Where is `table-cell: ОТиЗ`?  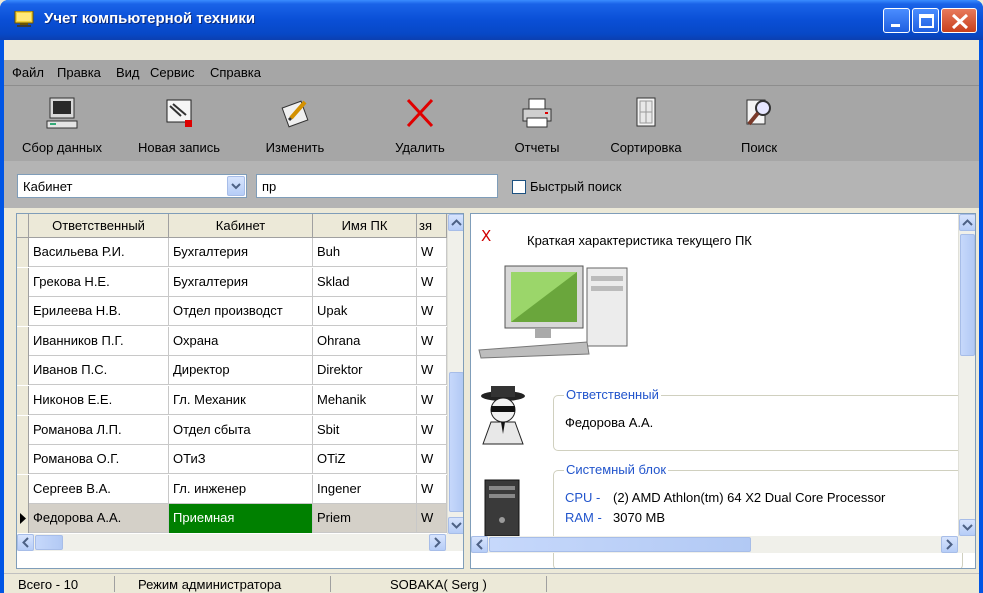
table-cell: ОТиЗ is located at coordinates (241, 460).